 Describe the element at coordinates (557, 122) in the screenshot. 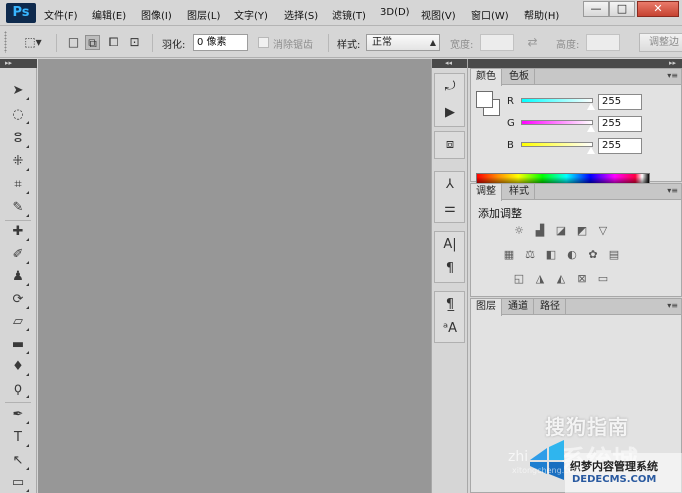

I see `green-slider` at that location.